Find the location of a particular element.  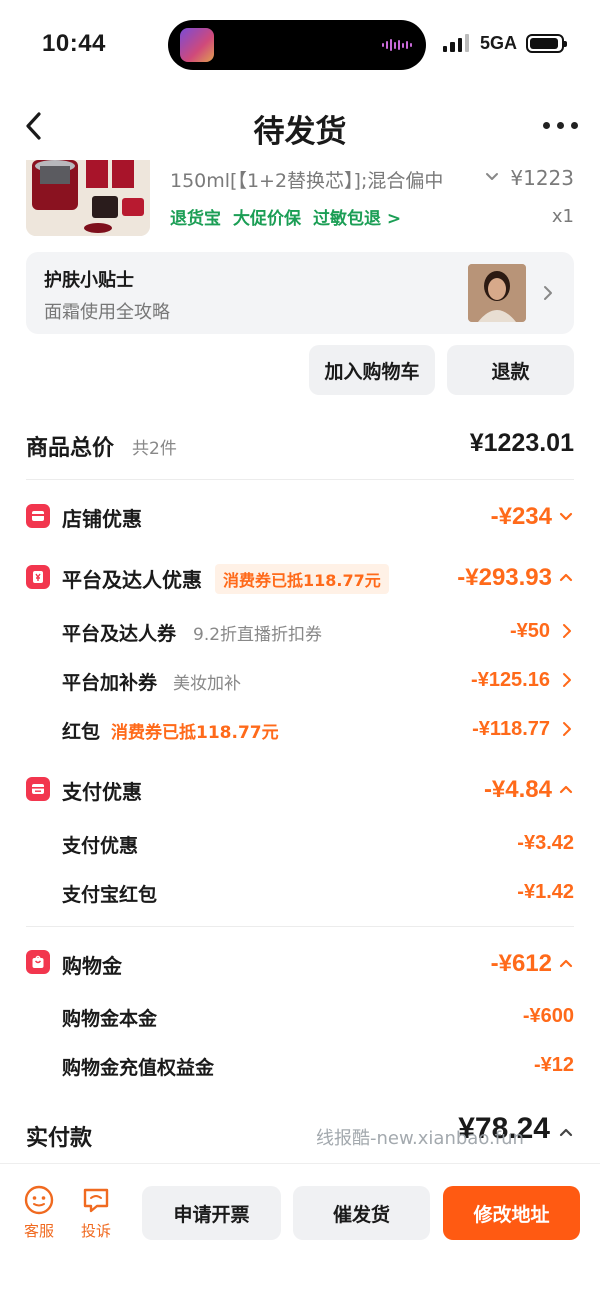

payment-discount-label: 支付优惠 is located at coordinates (102, 792).